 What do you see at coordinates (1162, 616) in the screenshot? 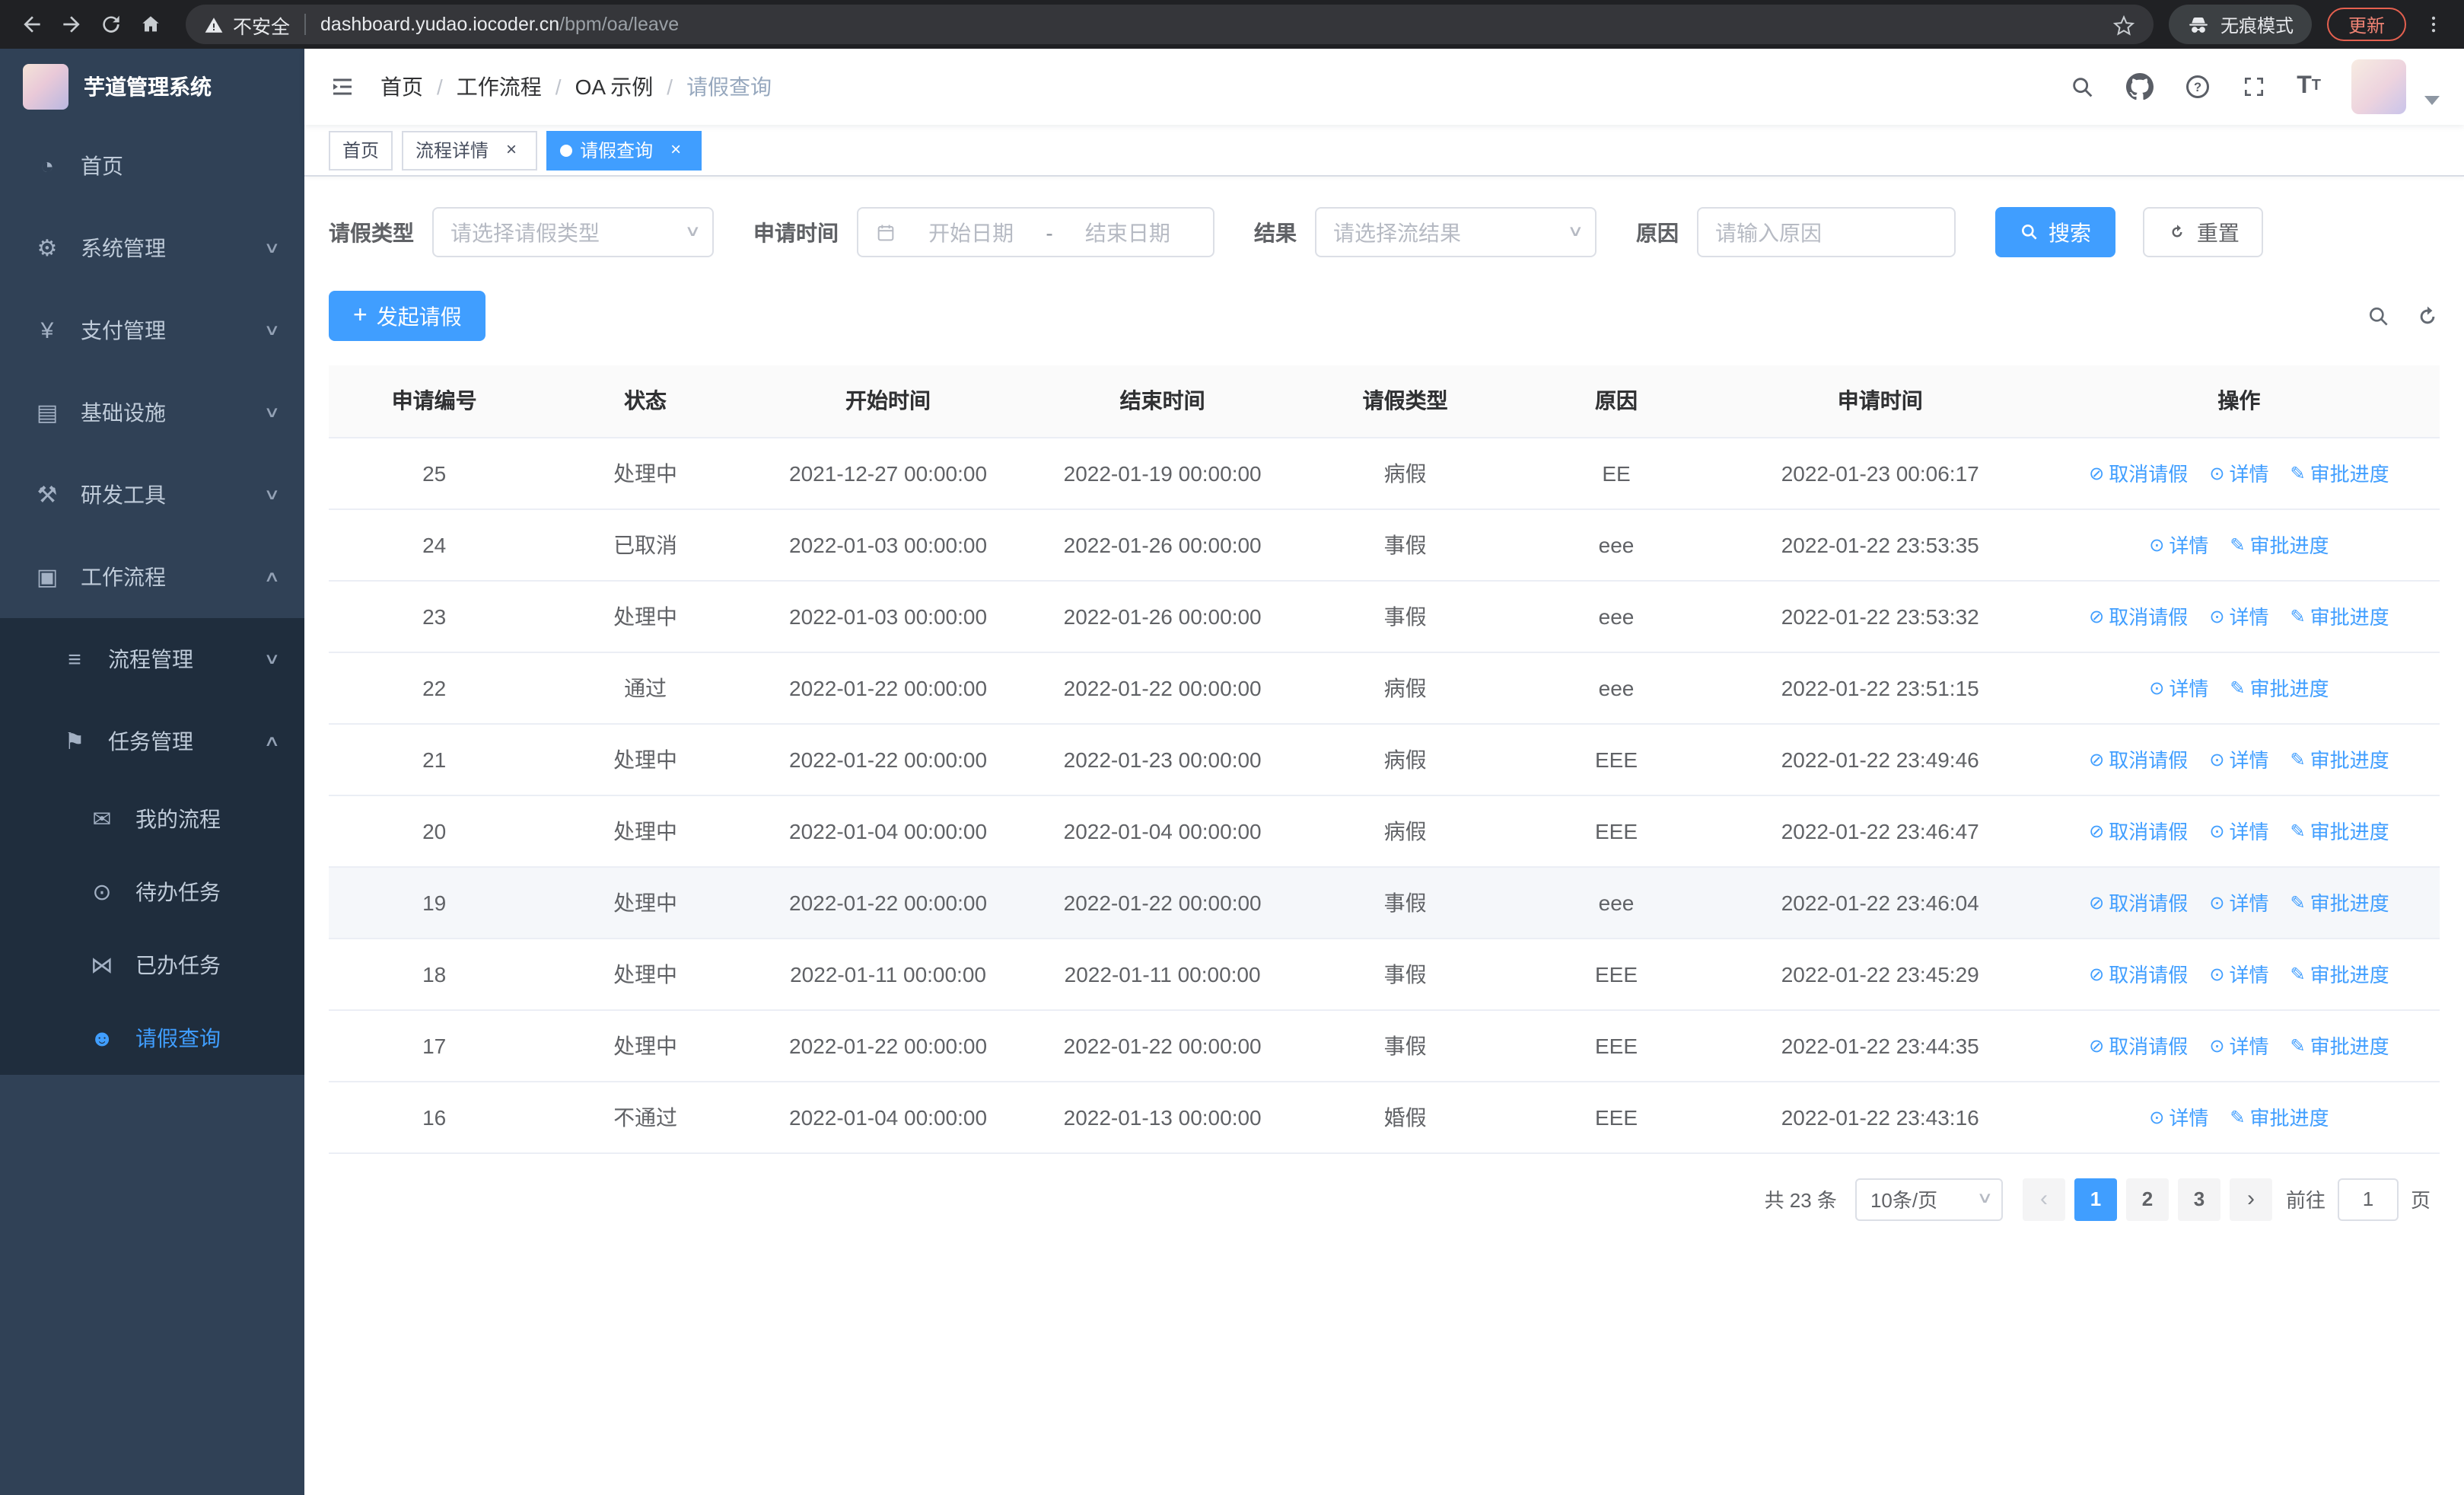
I see `cell-end-time: 2022-01-26 00:00:00` at bounding box center [1162, 616].